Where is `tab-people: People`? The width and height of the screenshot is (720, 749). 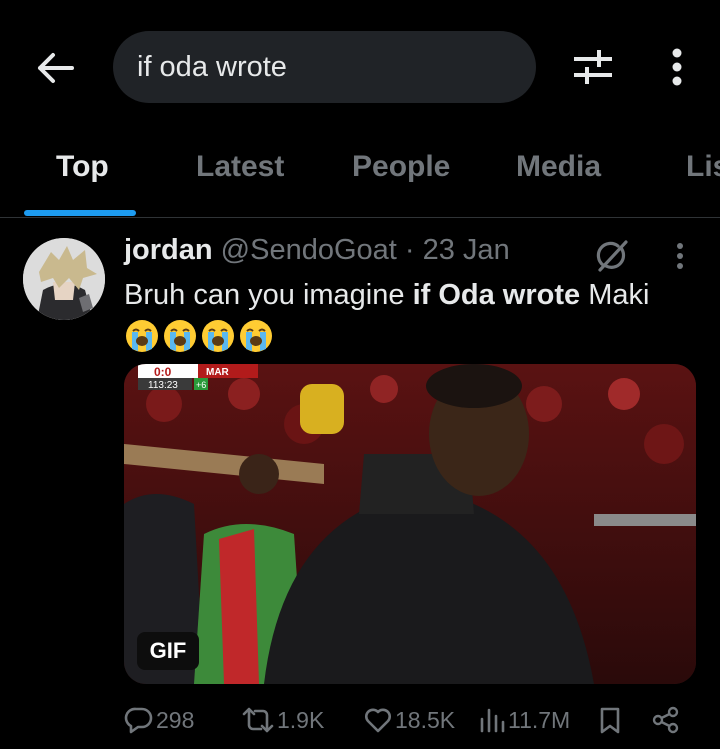 tab-people: People is located at coordinates (401, 173).